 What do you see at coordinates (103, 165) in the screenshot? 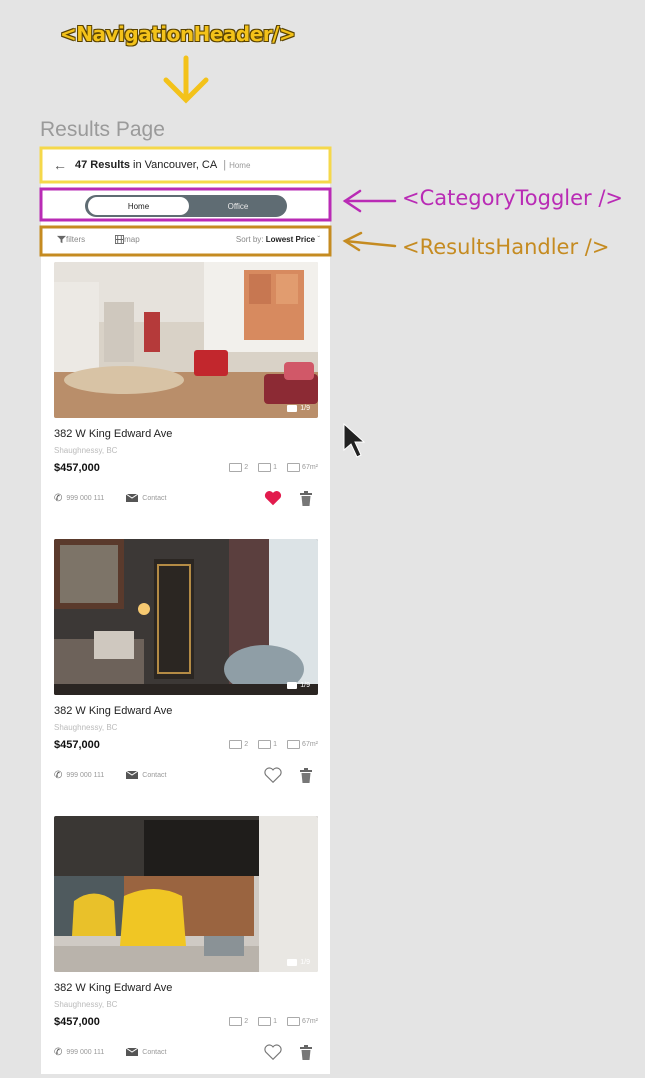
I see `results-count: 47 Results` at bounding box center [103, 165].